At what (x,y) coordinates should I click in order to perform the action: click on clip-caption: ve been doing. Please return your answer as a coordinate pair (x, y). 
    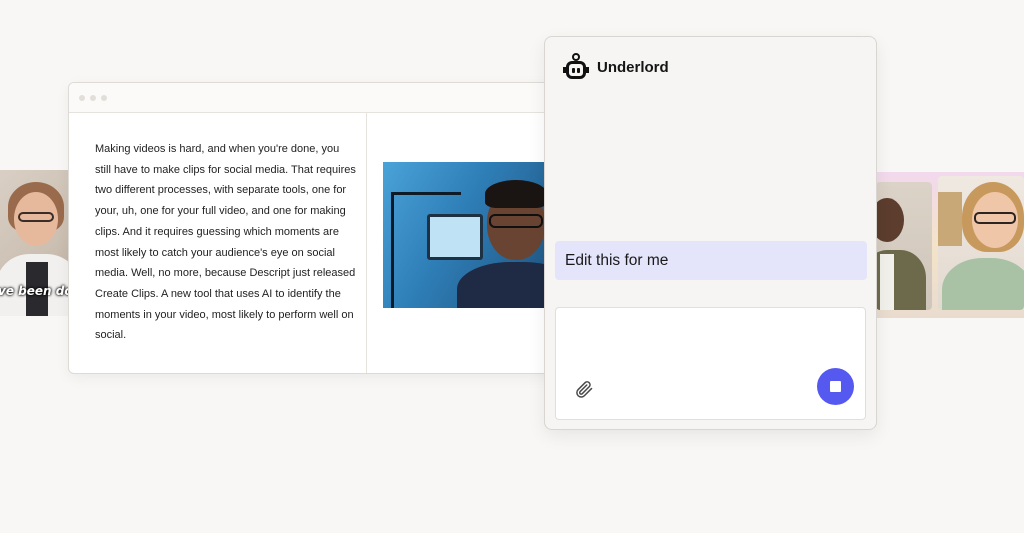
    Looking at the image, I should click on (36, 291).